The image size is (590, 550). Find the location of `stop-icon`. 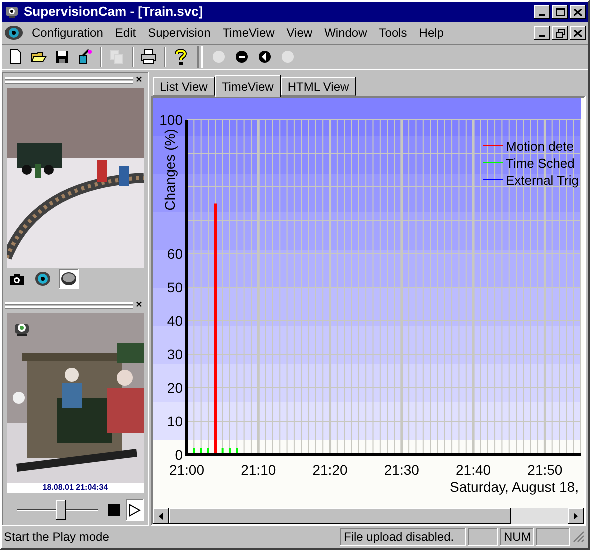

stop-icon is located at coordinates (114, 510).